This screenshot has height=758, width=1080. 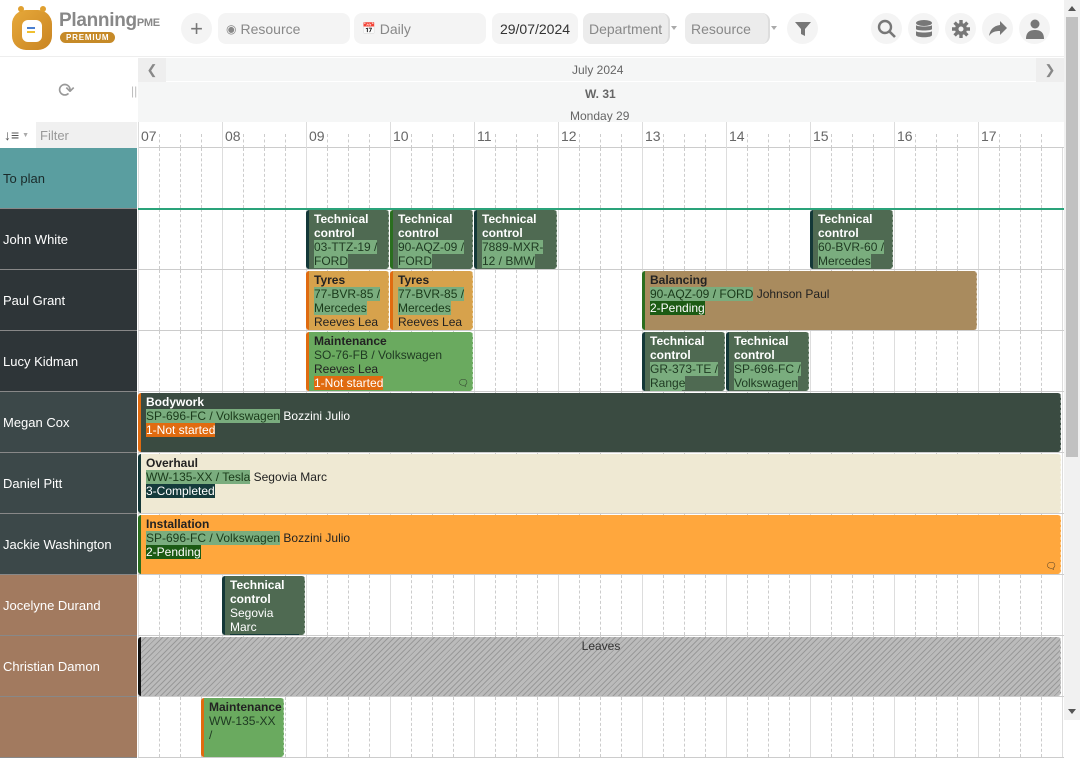 What do you see at coordinates (68, 483) in the screenshot?
I see `resource-row-label: Daniel Pitt` at bounding box center [68, 483].